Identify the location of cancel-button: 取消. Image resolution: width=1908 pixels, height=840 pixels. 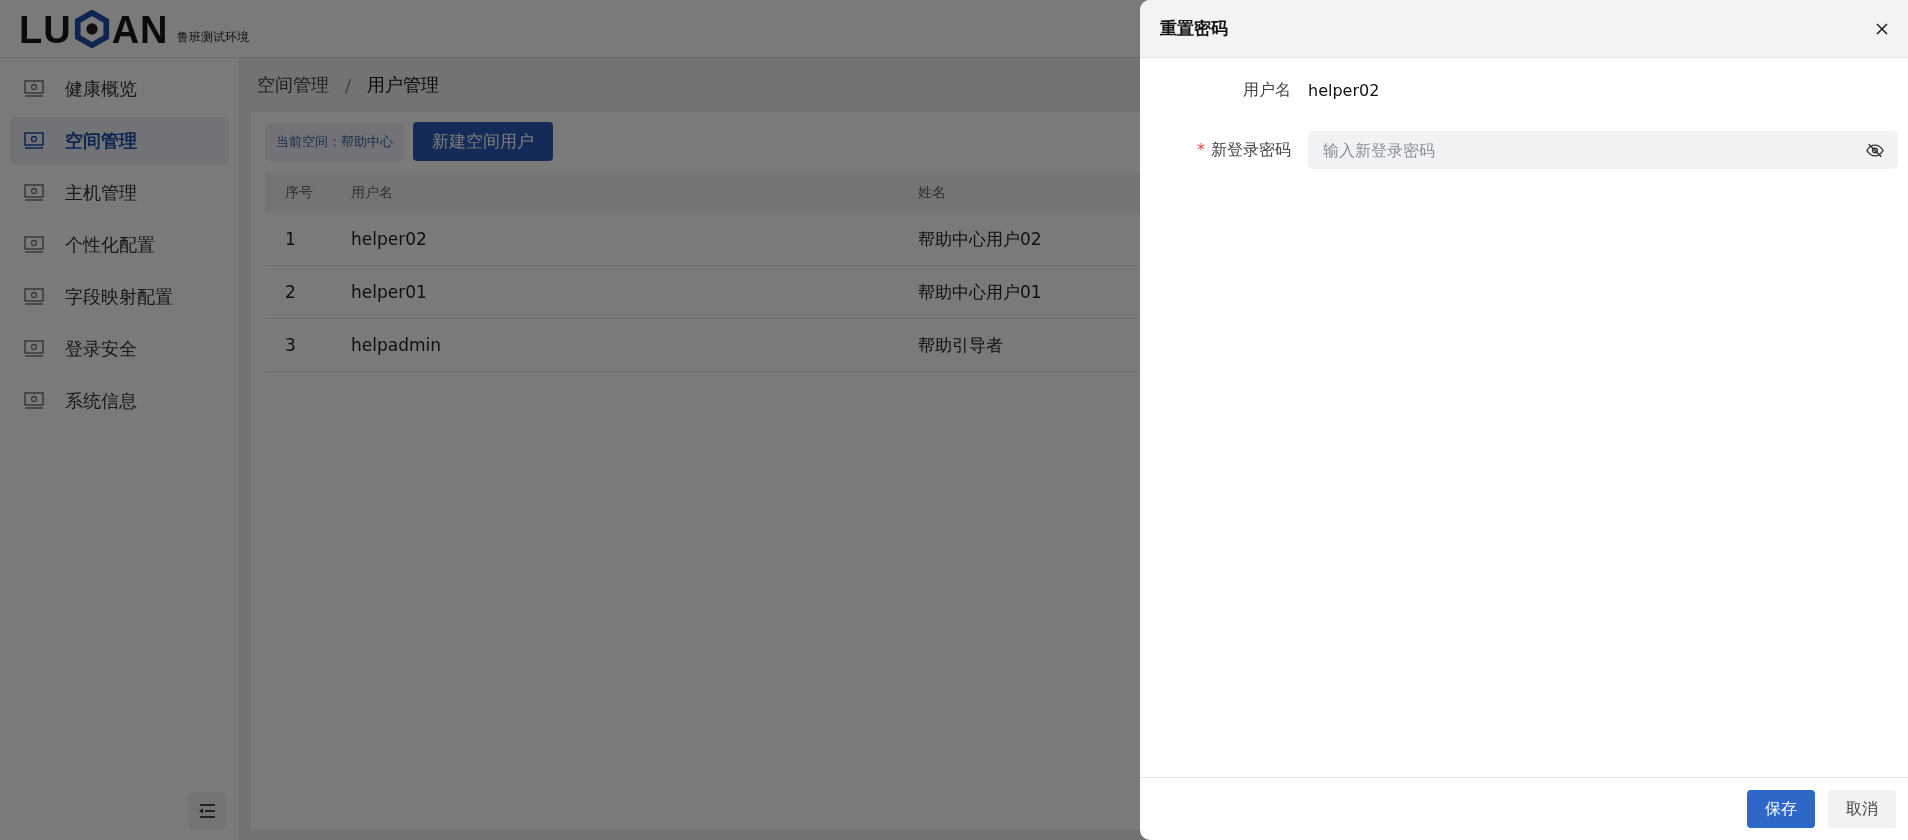
(1862, 809).